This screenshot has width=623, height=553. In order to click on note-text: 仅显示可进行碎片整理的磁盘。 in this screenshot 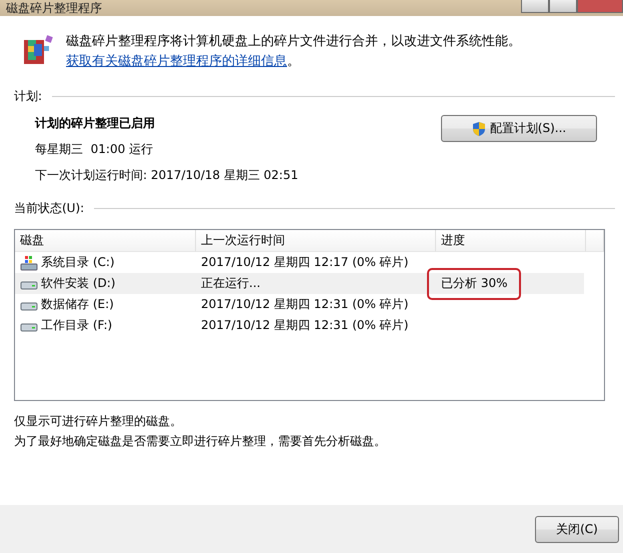, I will do `click(98, 421)`.